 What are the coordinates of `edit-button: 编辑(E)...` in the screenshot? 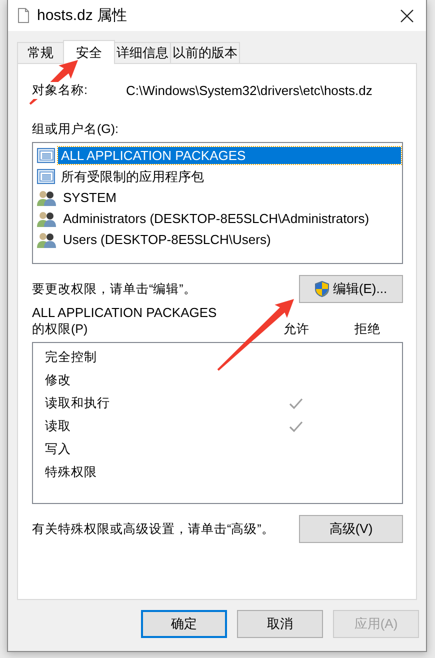 It's located at (351, 289).